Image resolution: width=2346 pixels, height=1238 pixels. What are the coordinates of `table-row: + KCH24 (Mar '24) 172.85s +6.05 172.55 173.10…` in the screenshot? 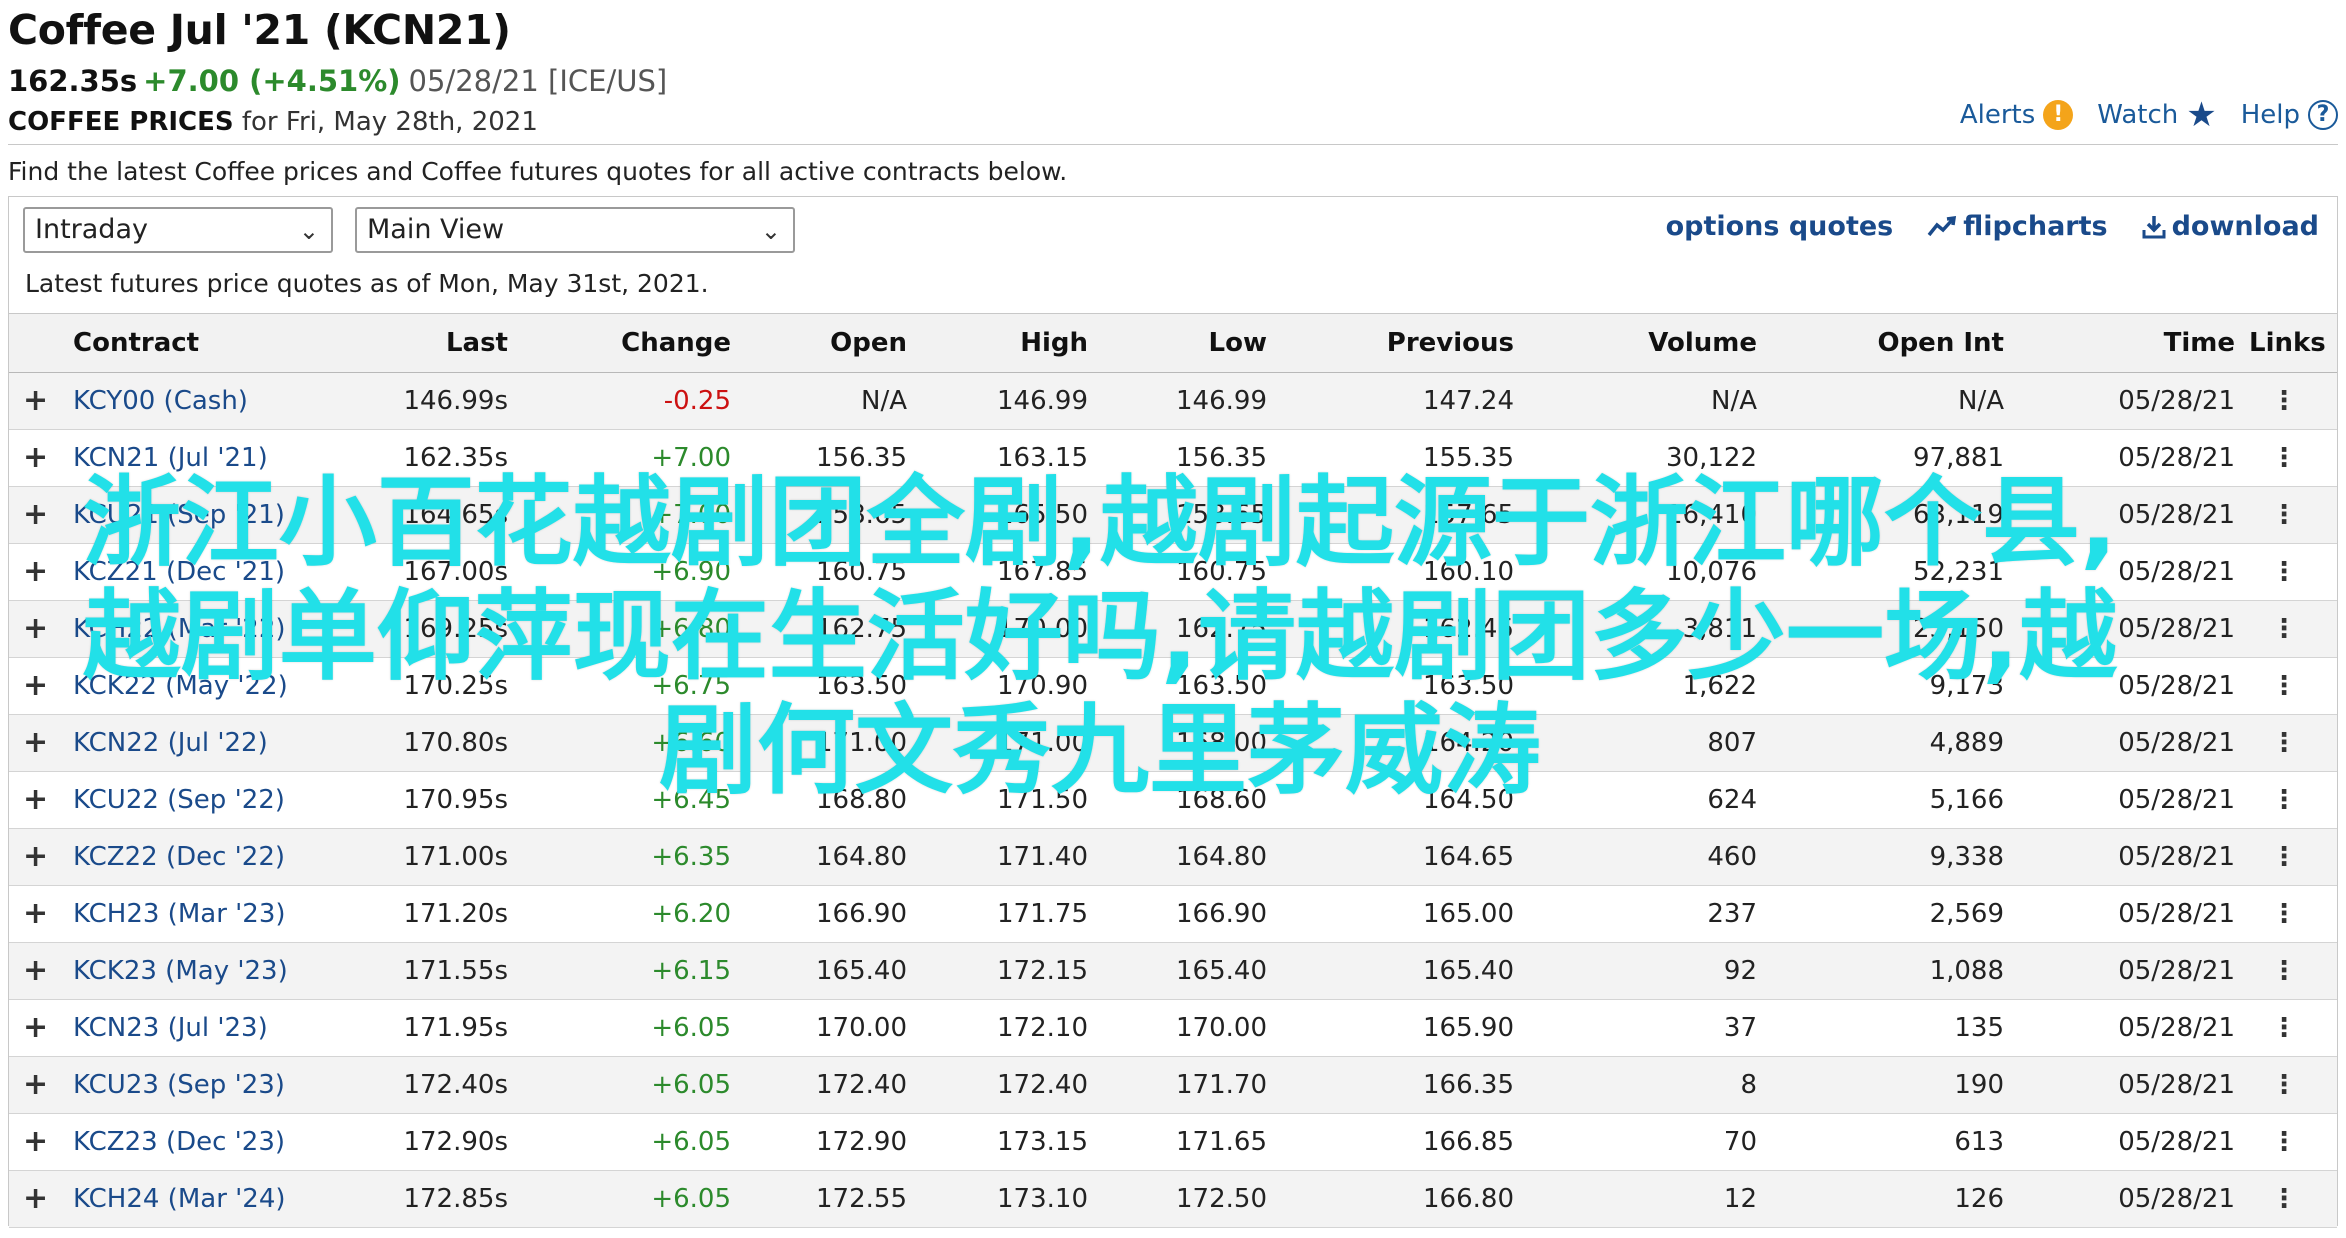 It's located at (1173, 1199).